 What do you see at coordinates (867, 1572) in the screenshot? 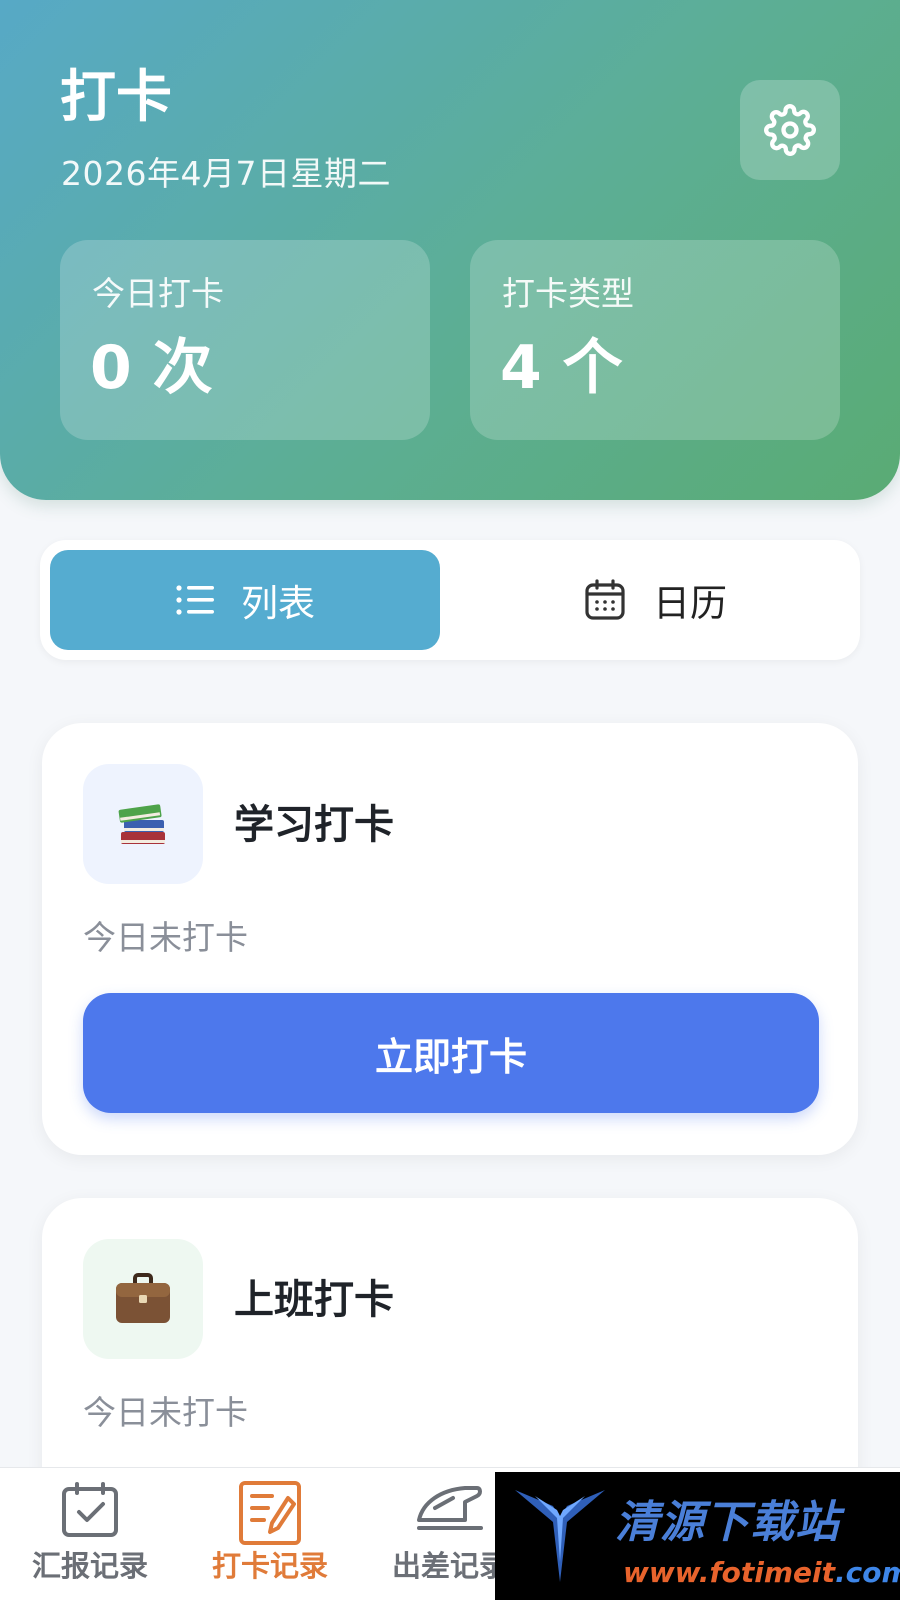
I see `watermark-url-suffix: .com` at bounding box center [867, 1572].